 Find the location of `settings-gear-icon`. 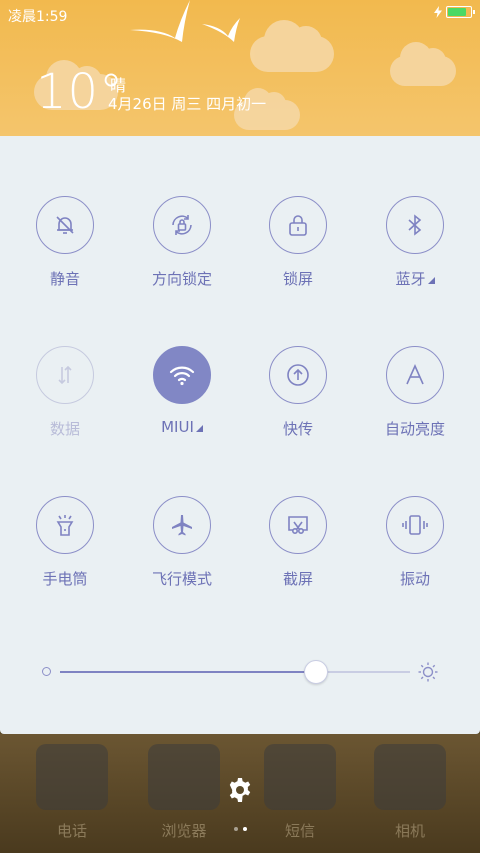

settings-gear-icon is located at coordinates (240, 790).